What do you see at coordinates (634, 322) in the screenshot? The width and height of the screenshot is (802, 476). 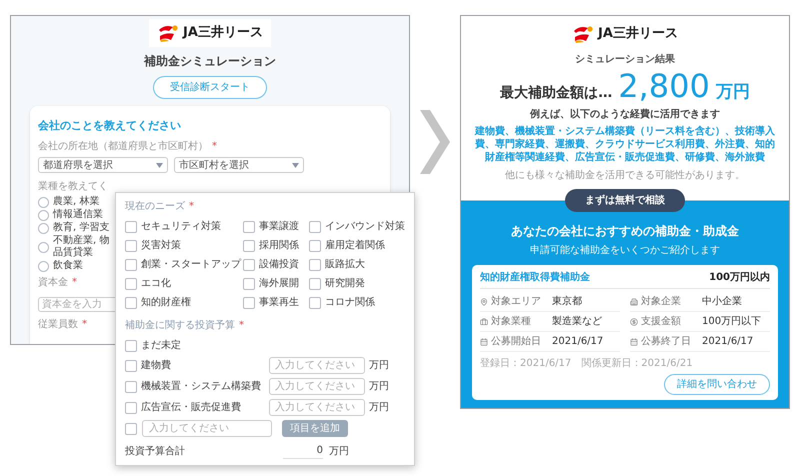 I see `coin-icon` at bounding box center [634, 322].